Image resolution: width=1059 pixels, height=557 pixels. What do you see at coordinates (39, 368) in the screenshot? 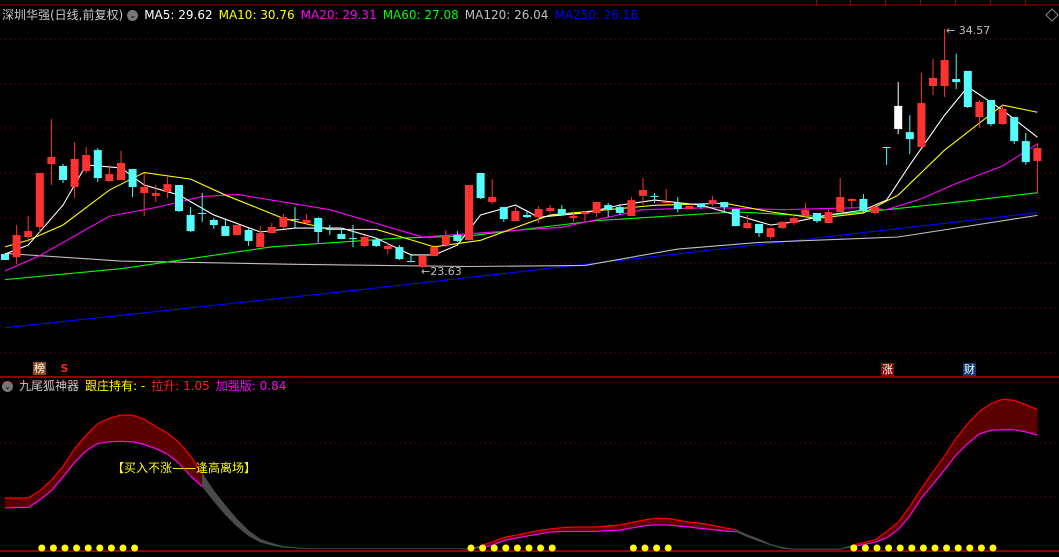
I see `marker-bang: 榜` at bounding box center [39, 368].